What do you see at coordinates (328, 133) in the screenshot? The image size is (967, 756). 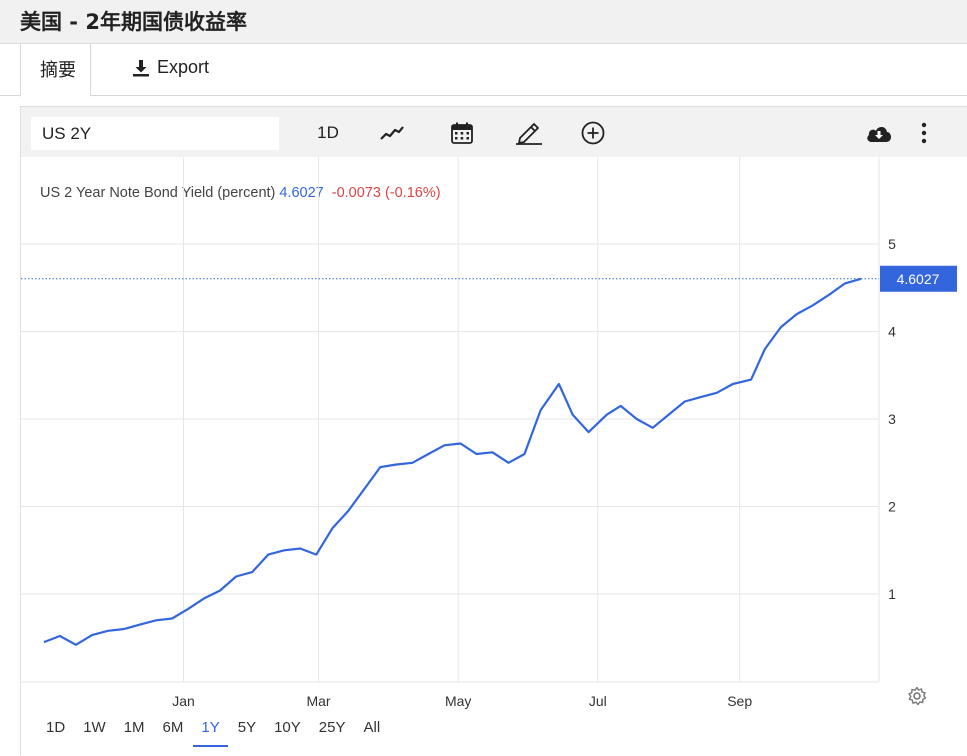 I see `interval-button: 1D` at bounding box center [328, 133].